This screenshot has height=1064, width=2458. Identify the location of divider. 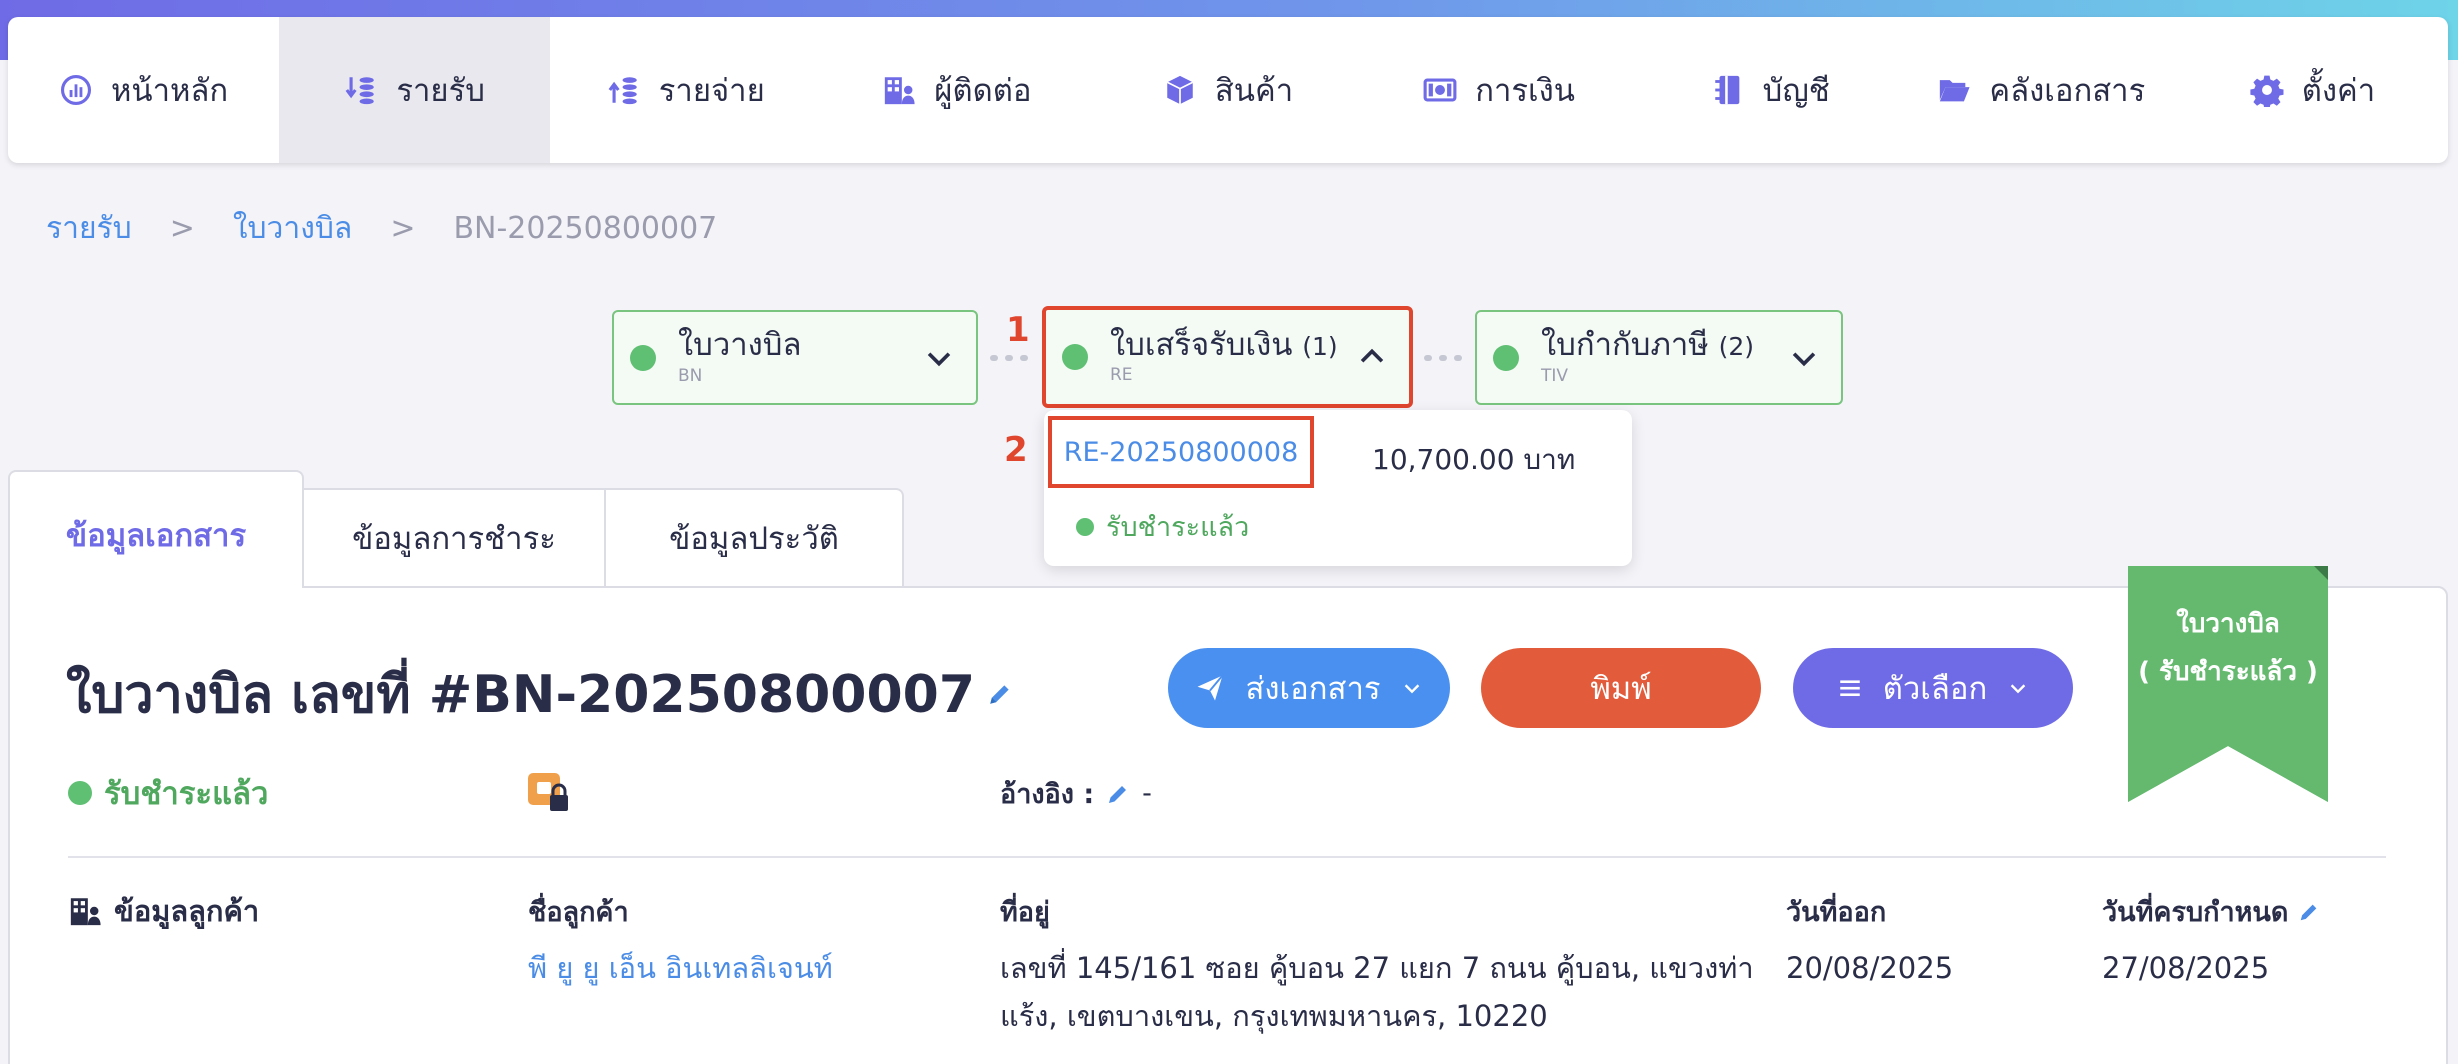
(1227, 857).